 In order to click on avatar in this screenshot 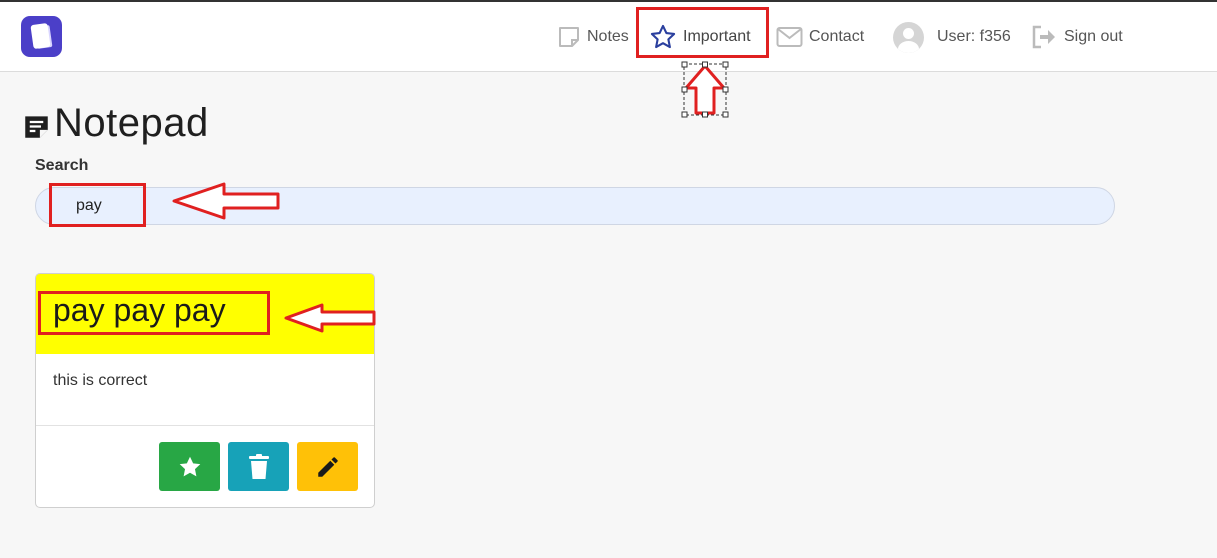, I will do `click(908, 37)`.